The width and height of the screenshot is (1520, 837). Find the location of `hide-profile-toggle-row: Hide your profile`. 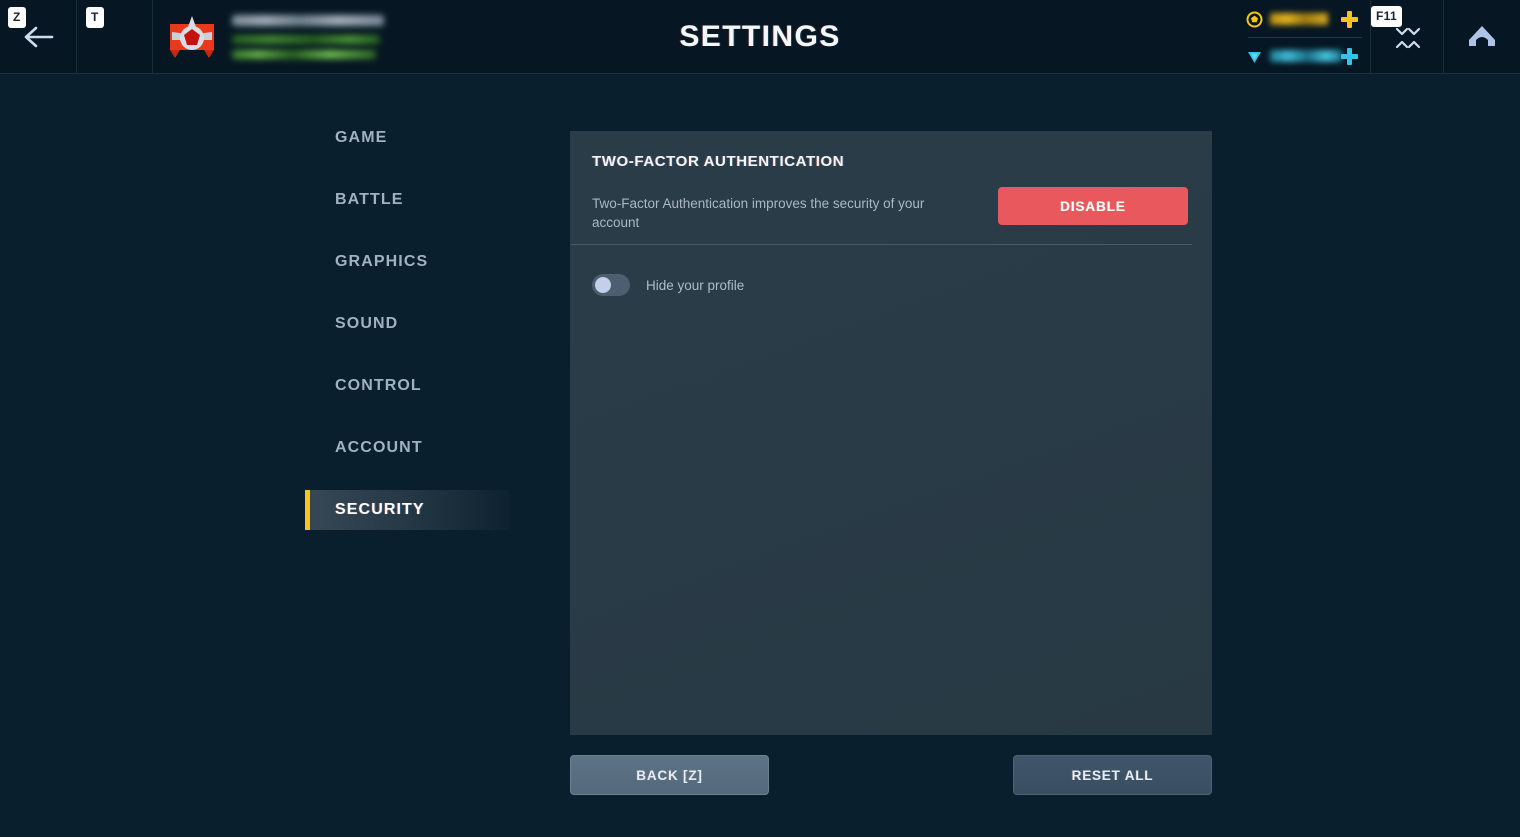

hide-profile-toggle-row: Hide your profile is located at coordinates (668, 285).